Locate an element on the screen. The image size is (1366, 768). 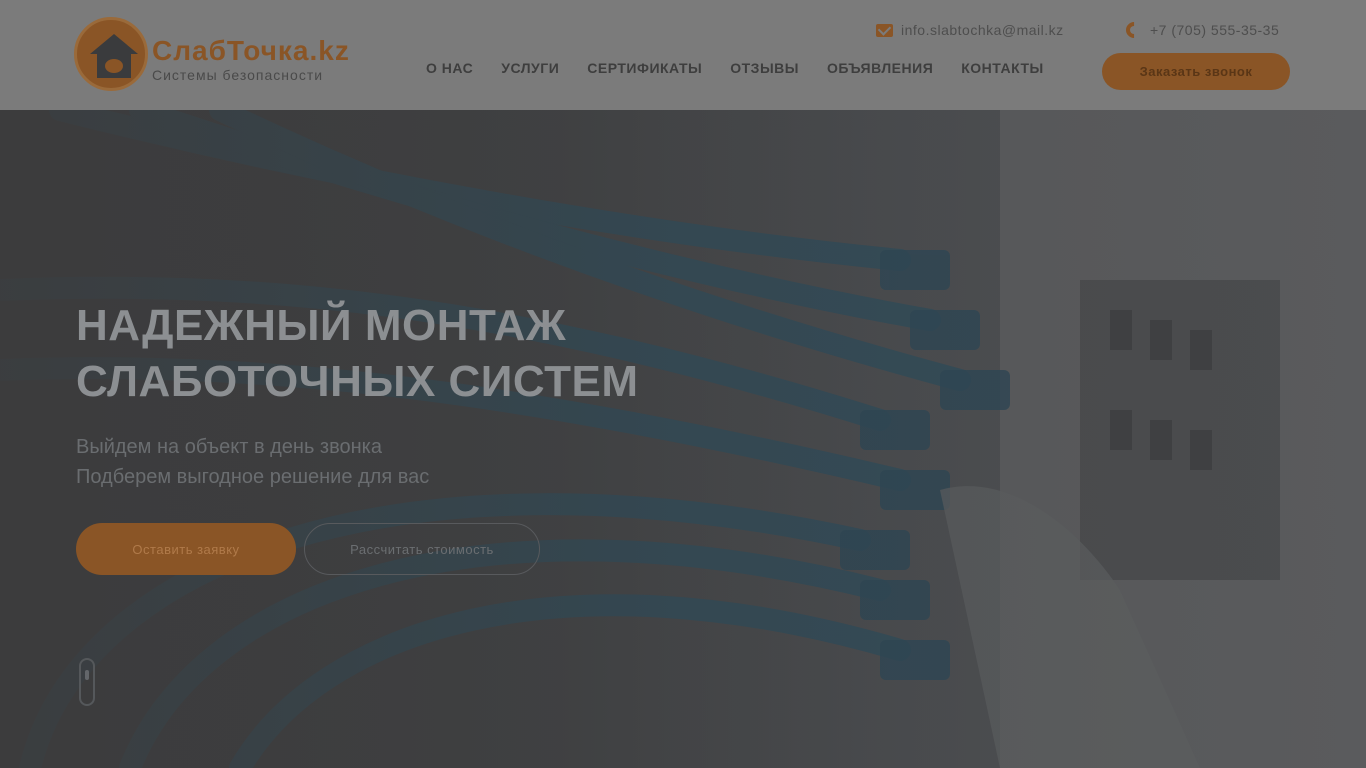
logo: СлабТочка.kz Системы безопасности is located at coordinates (229, 56).